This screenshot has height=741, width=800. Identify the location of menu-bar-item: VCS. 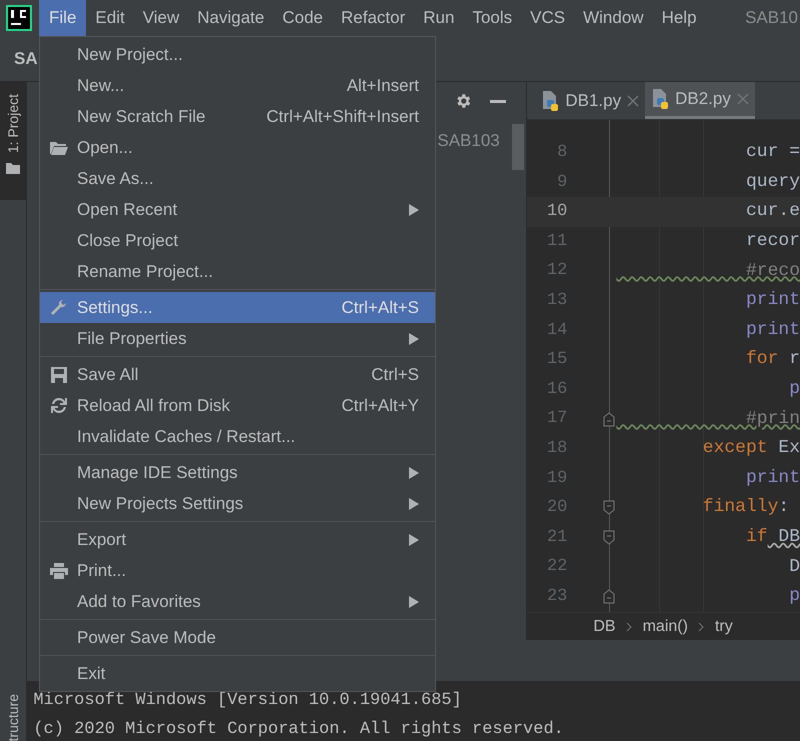
(547, 18).